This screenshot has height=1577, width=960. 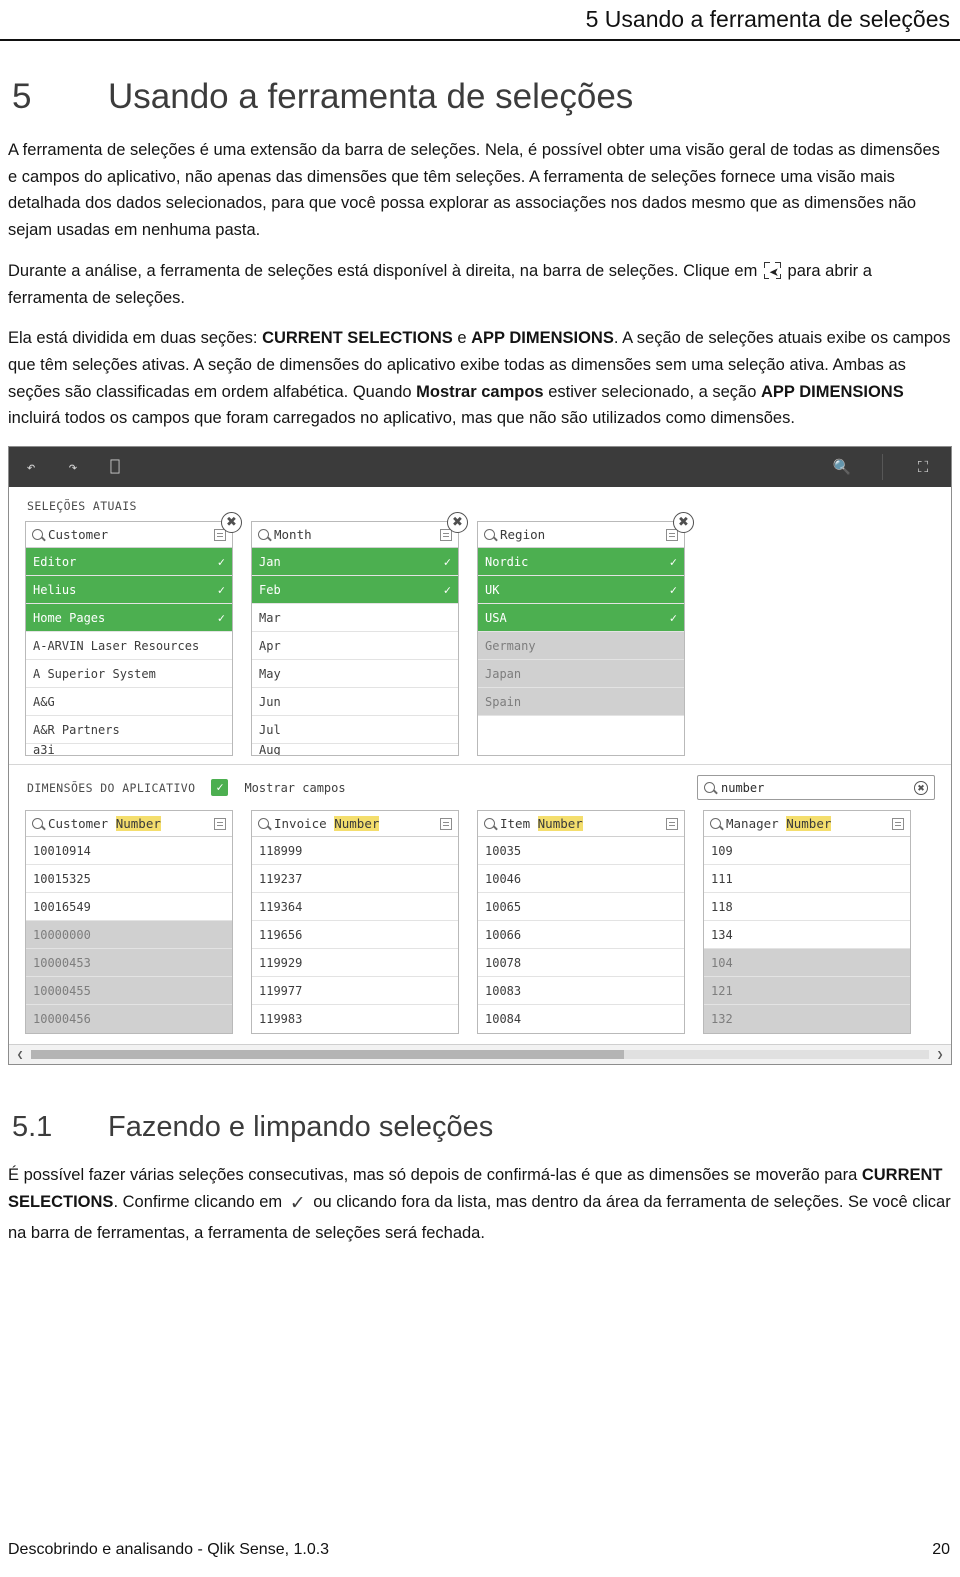 I want to click on list-item: Helius ✓, so click(x=129, y=590).